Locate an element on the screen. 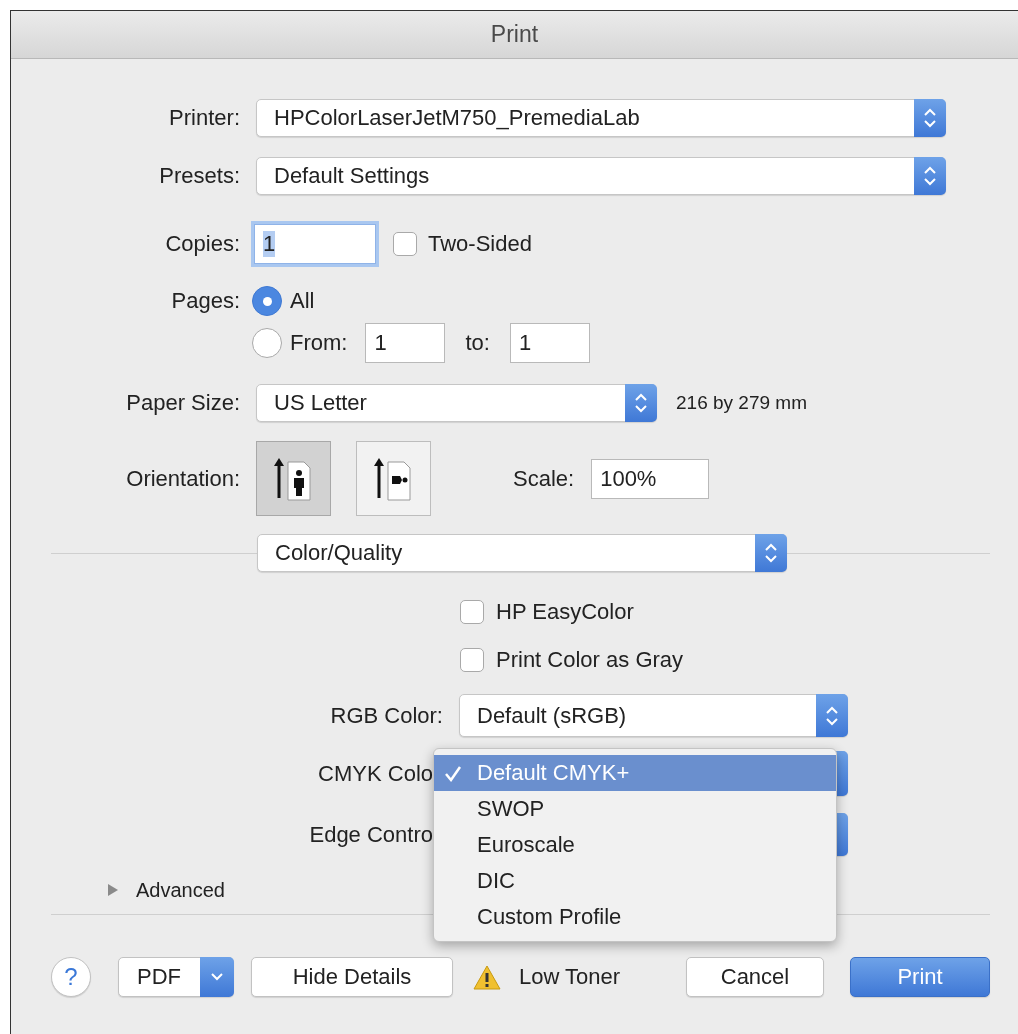 This screenshot has width=1018, height=1034. field-label: Edge Contro is located at coordinates (370, 834).